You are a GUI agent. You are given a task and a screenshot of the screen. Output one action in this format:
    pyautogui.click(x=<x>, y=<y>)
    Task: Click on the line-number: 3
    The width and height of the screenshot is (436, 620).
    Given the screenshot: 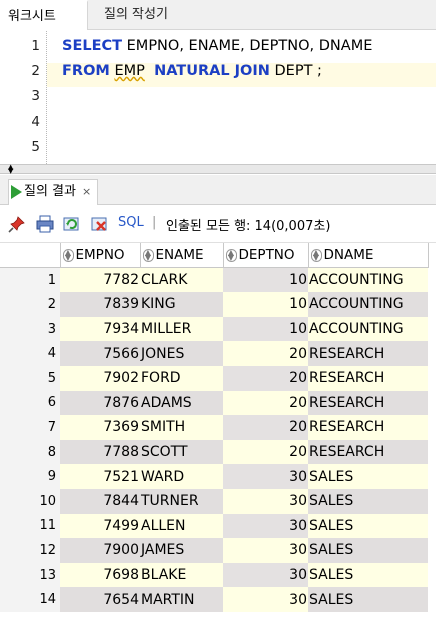 What is the action you would take?
    pyautogui.click(x=35, y=96)
    